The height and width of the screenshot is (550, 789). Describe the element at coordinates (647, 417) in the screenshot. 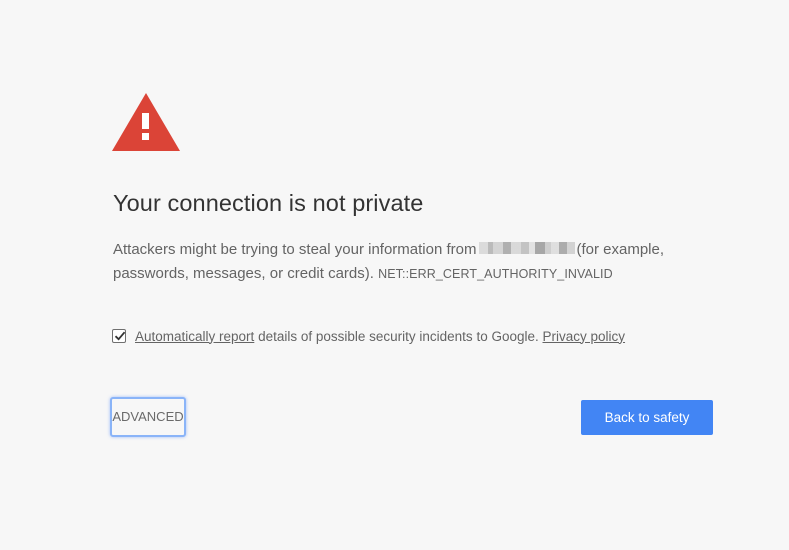

I see `back-to-safety-button: Back to safety` at that location.